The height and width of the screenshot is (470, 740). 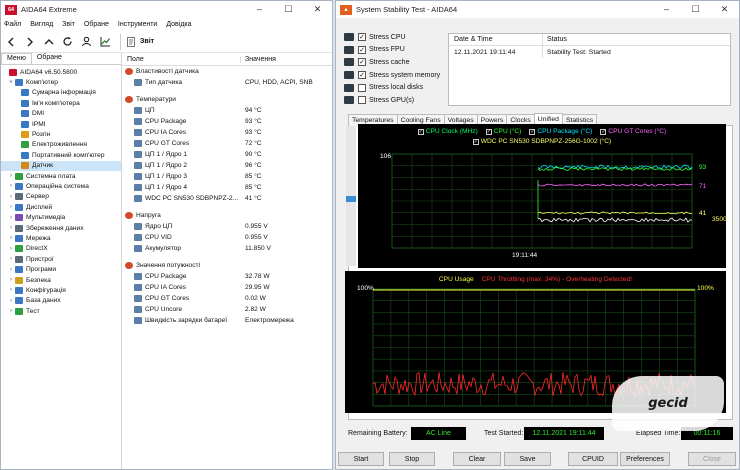 What do you see at coordinates (137, 24) in the screenshot?
I see `menu-item: Інструменти` at bounding box center [137, 24].